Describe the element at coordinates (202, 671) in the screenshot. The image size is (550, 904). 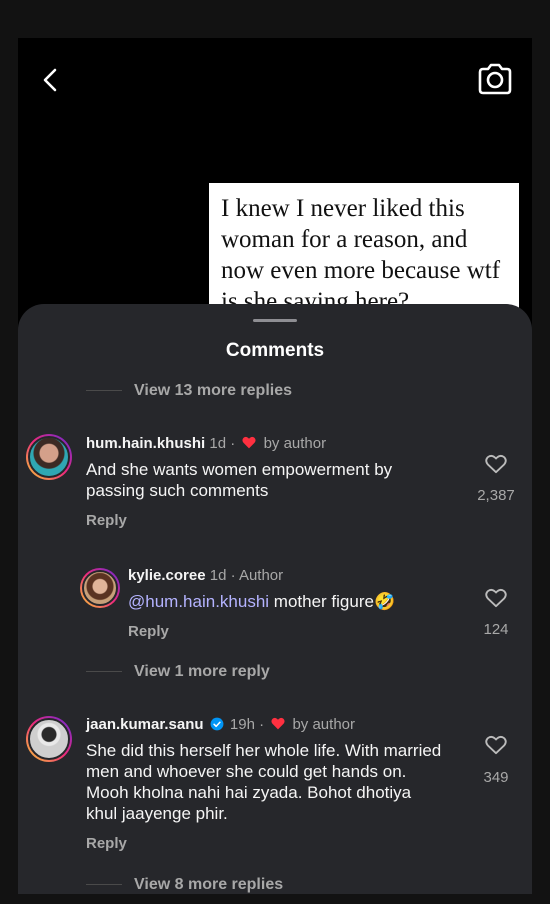
I see `view-more-label: View 1 more reply` at that location.